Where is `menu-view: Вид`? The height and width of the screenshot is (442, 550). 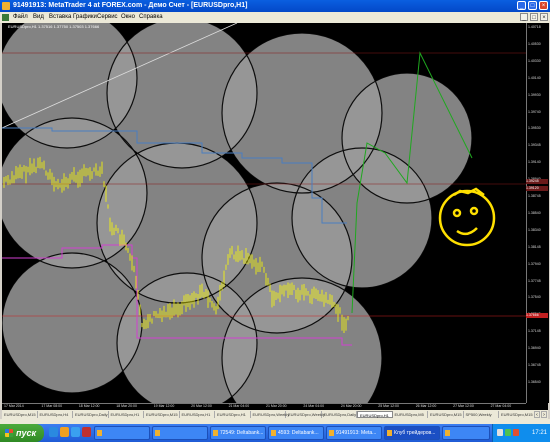 menu-view: Вид is located at coordinates (38, 17).